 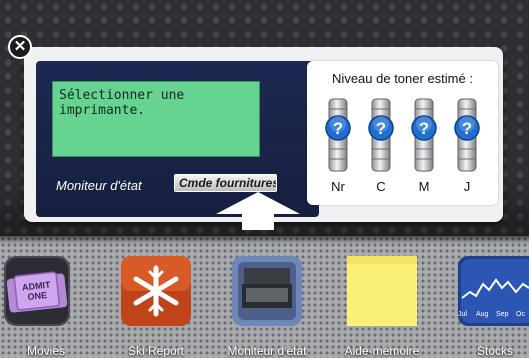 What do you see at coordinates (99, 185) in the screenshot?
I see `status-monitor-label: Moniteur d'état` at bounding box center [99, 185].